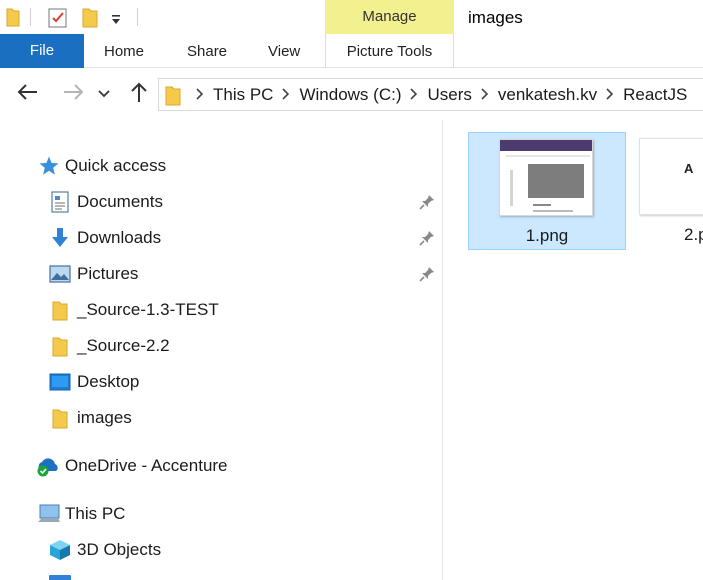 This screenshot has width=703, height=580. I want to click on tab-view: View, so click(284, 51).